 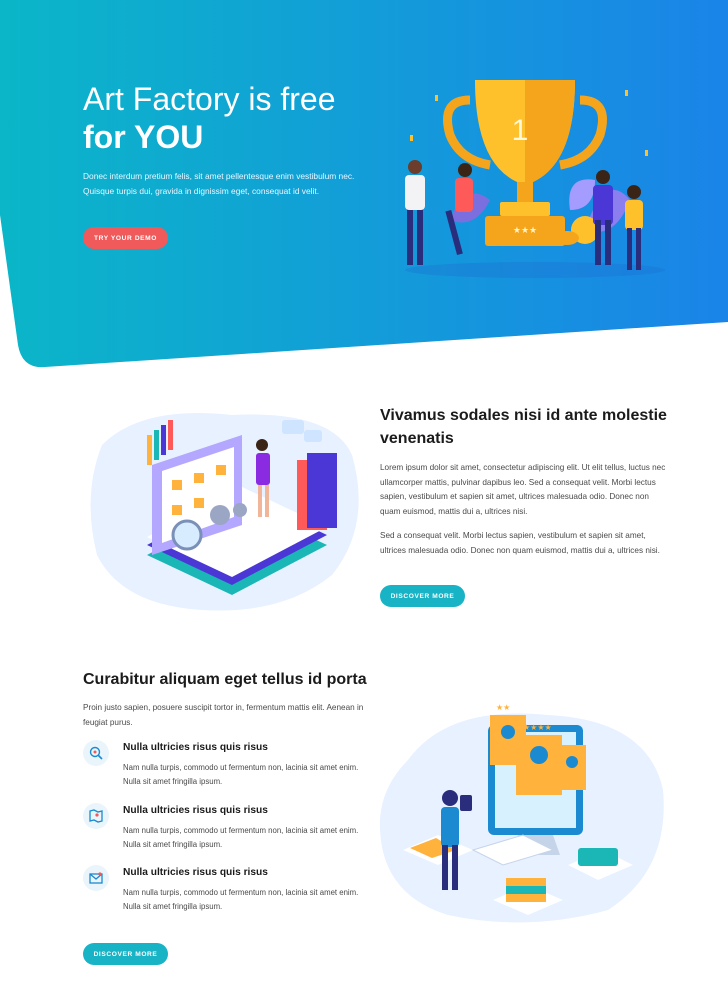 What do you see at coordinates (96, 753) in the screenshot?
I see `gear-search-icon` at bounding box center [96, 753].